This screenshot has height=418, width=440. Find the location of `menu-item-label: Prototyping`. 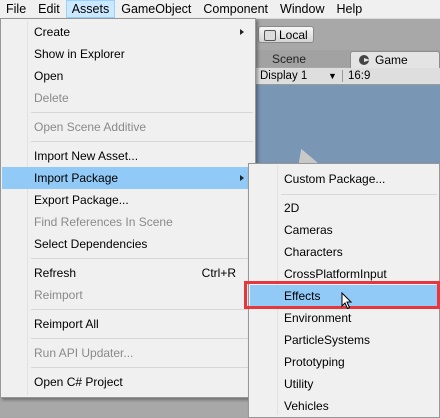

menu-item-label: Prototyping is located at coordinates (314, 362).